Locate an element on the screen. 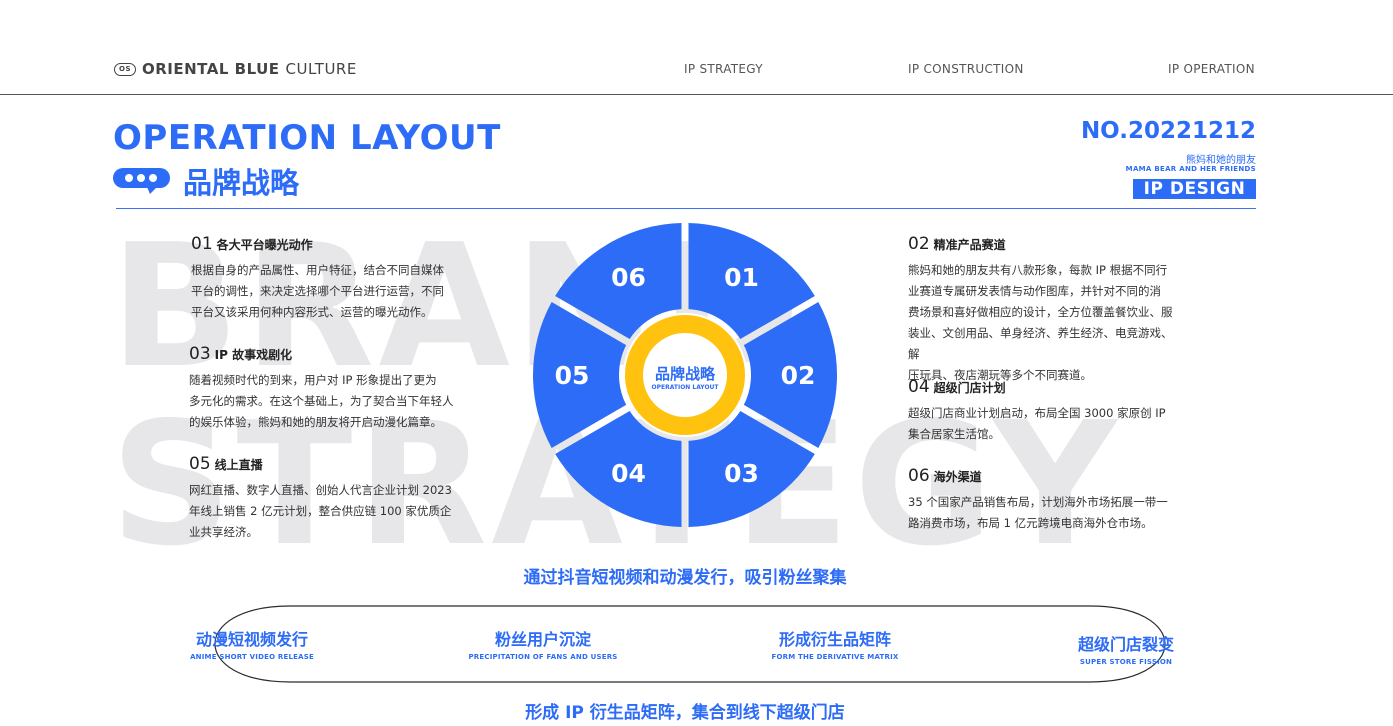  flow-step-title: 超级门店裂变 is located at coordinates (1125, 644).